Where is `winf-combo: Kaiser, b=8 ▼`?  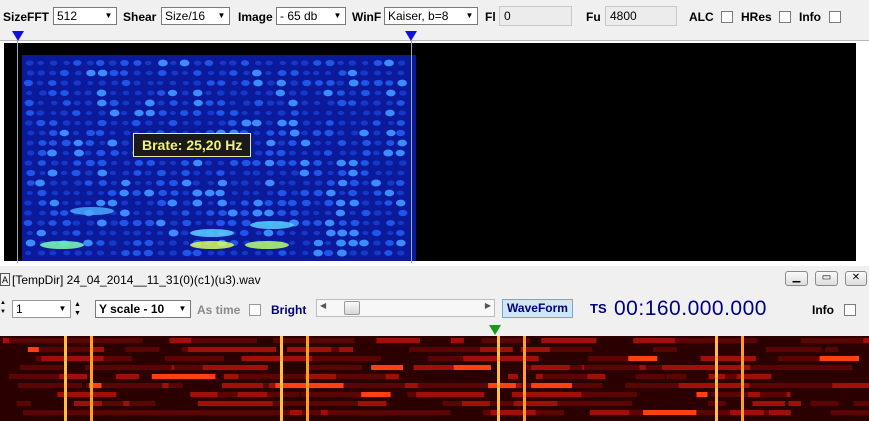
winf-combo: Kaiser, b=8 ▼ is located at coordinates (431, 16).